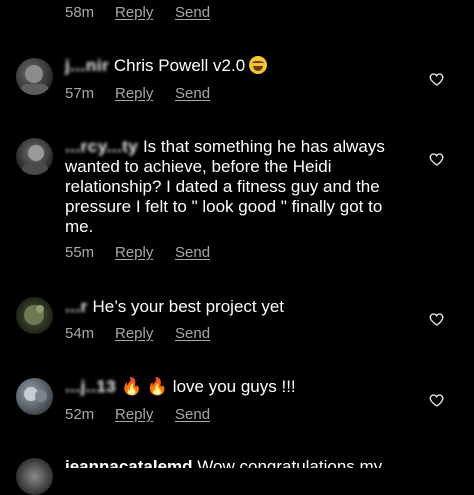 This screenshot has width=474, height=495. Describe the element at coordinates (80, 93) in the screenshot. I see `comment-timestamp: 57m` at that location.